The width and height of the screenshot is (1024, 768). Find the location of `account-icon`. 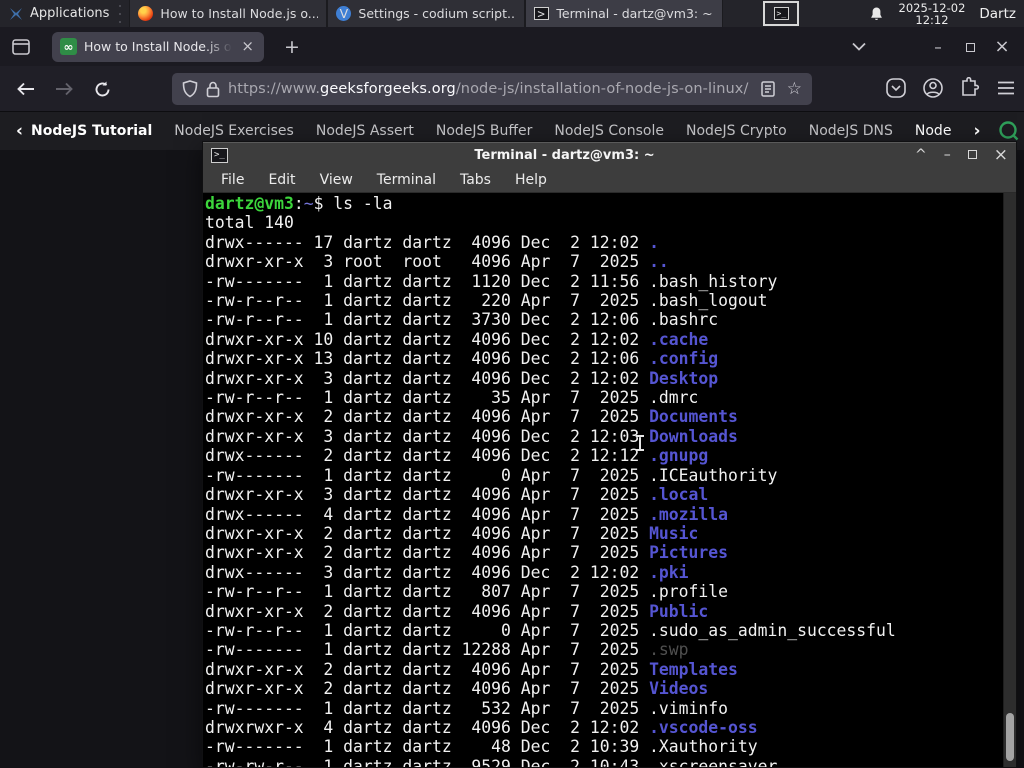

account-icon is located at coordinates (933, 88).